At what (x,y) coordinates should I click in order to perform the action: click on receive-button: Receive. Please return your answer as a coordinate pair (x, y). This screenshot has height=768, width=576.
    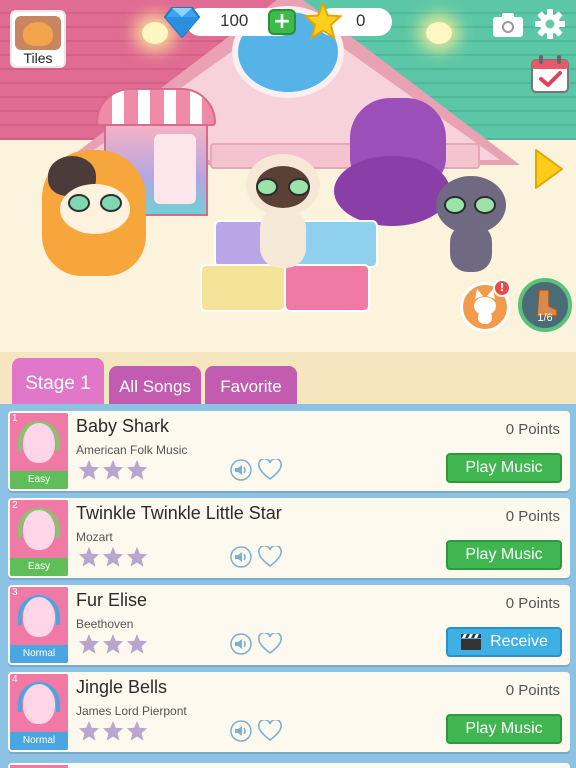
    Looking at the image, I should click on (504, 642).